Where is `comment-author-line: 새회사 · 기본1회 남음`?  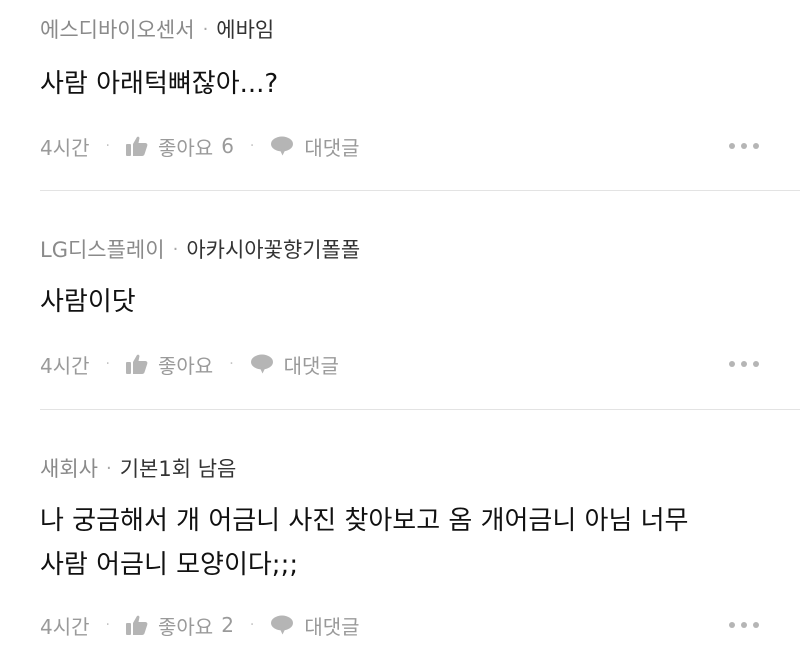
comment-author-line: 새회사 · 기본1회 남음 is located at coordinates (138, 468).